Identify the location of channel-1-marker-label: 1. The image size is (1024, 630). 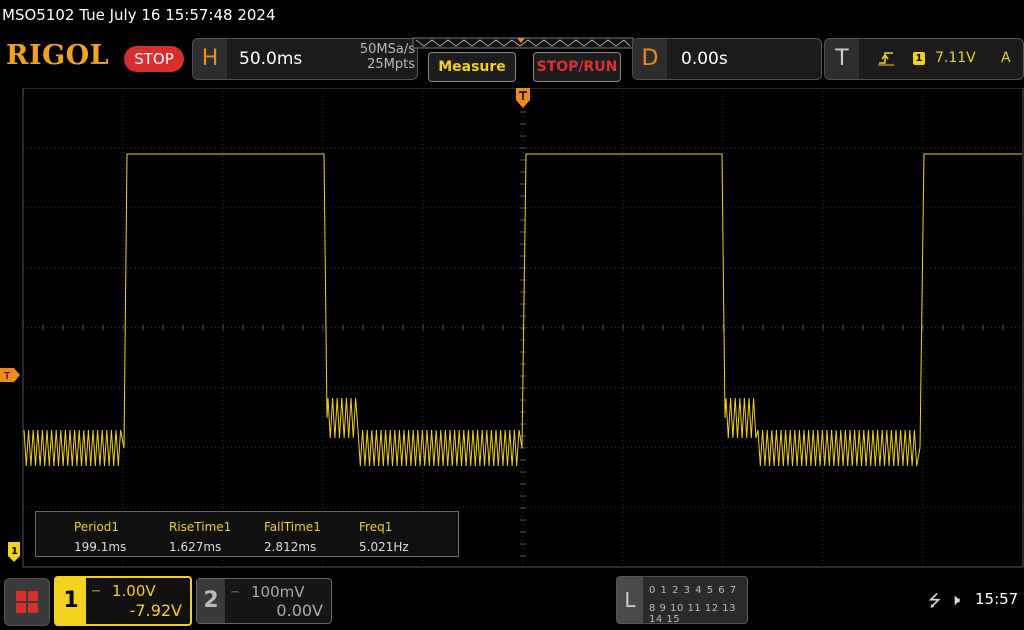
(14, 551).